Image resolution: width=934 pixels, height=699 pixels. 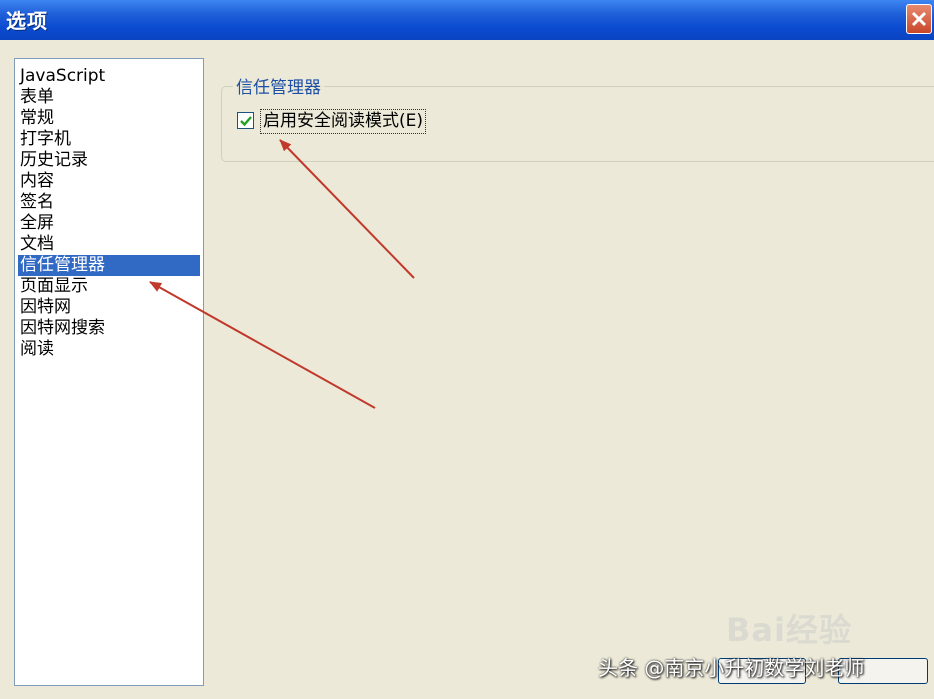 What do you see at coordinates (262, 345) in the screenshot?
I see `arrow-to-selected-item` at bounding box center [262, 345].